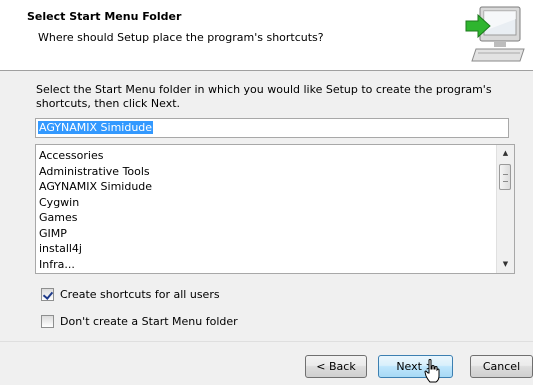 This screenshot has height=385, width=533. I want to click on folder-input-value: AGYNAMIX Simidude, so click(96, 127).